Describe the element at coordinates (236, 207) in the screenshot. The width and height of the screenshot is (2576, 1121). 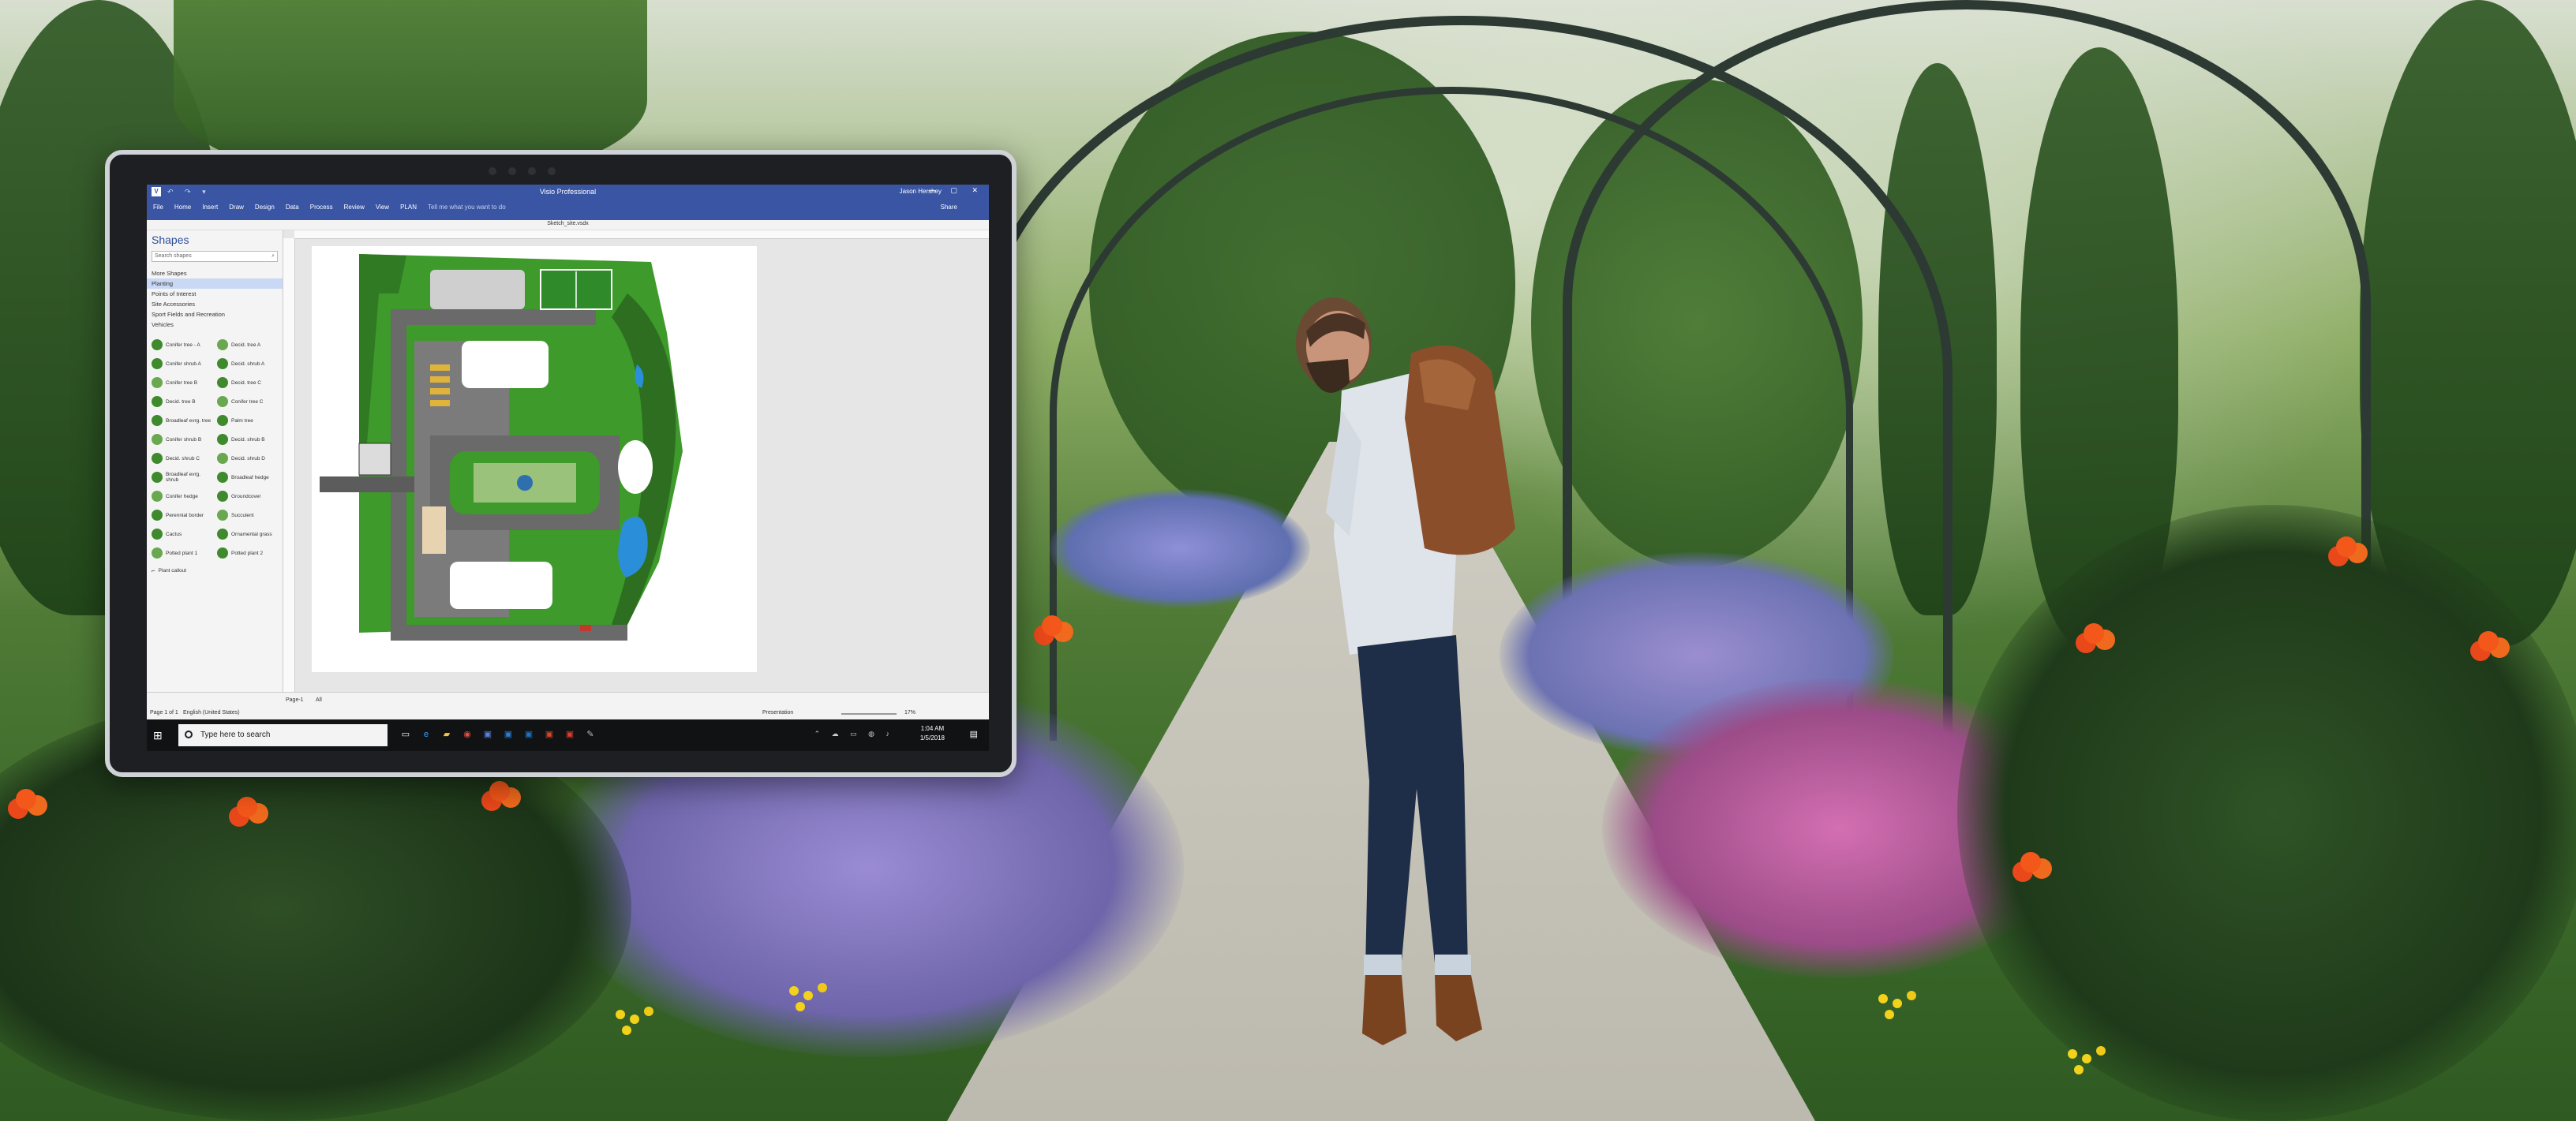
I see `tab-draw: Draw` at that location.